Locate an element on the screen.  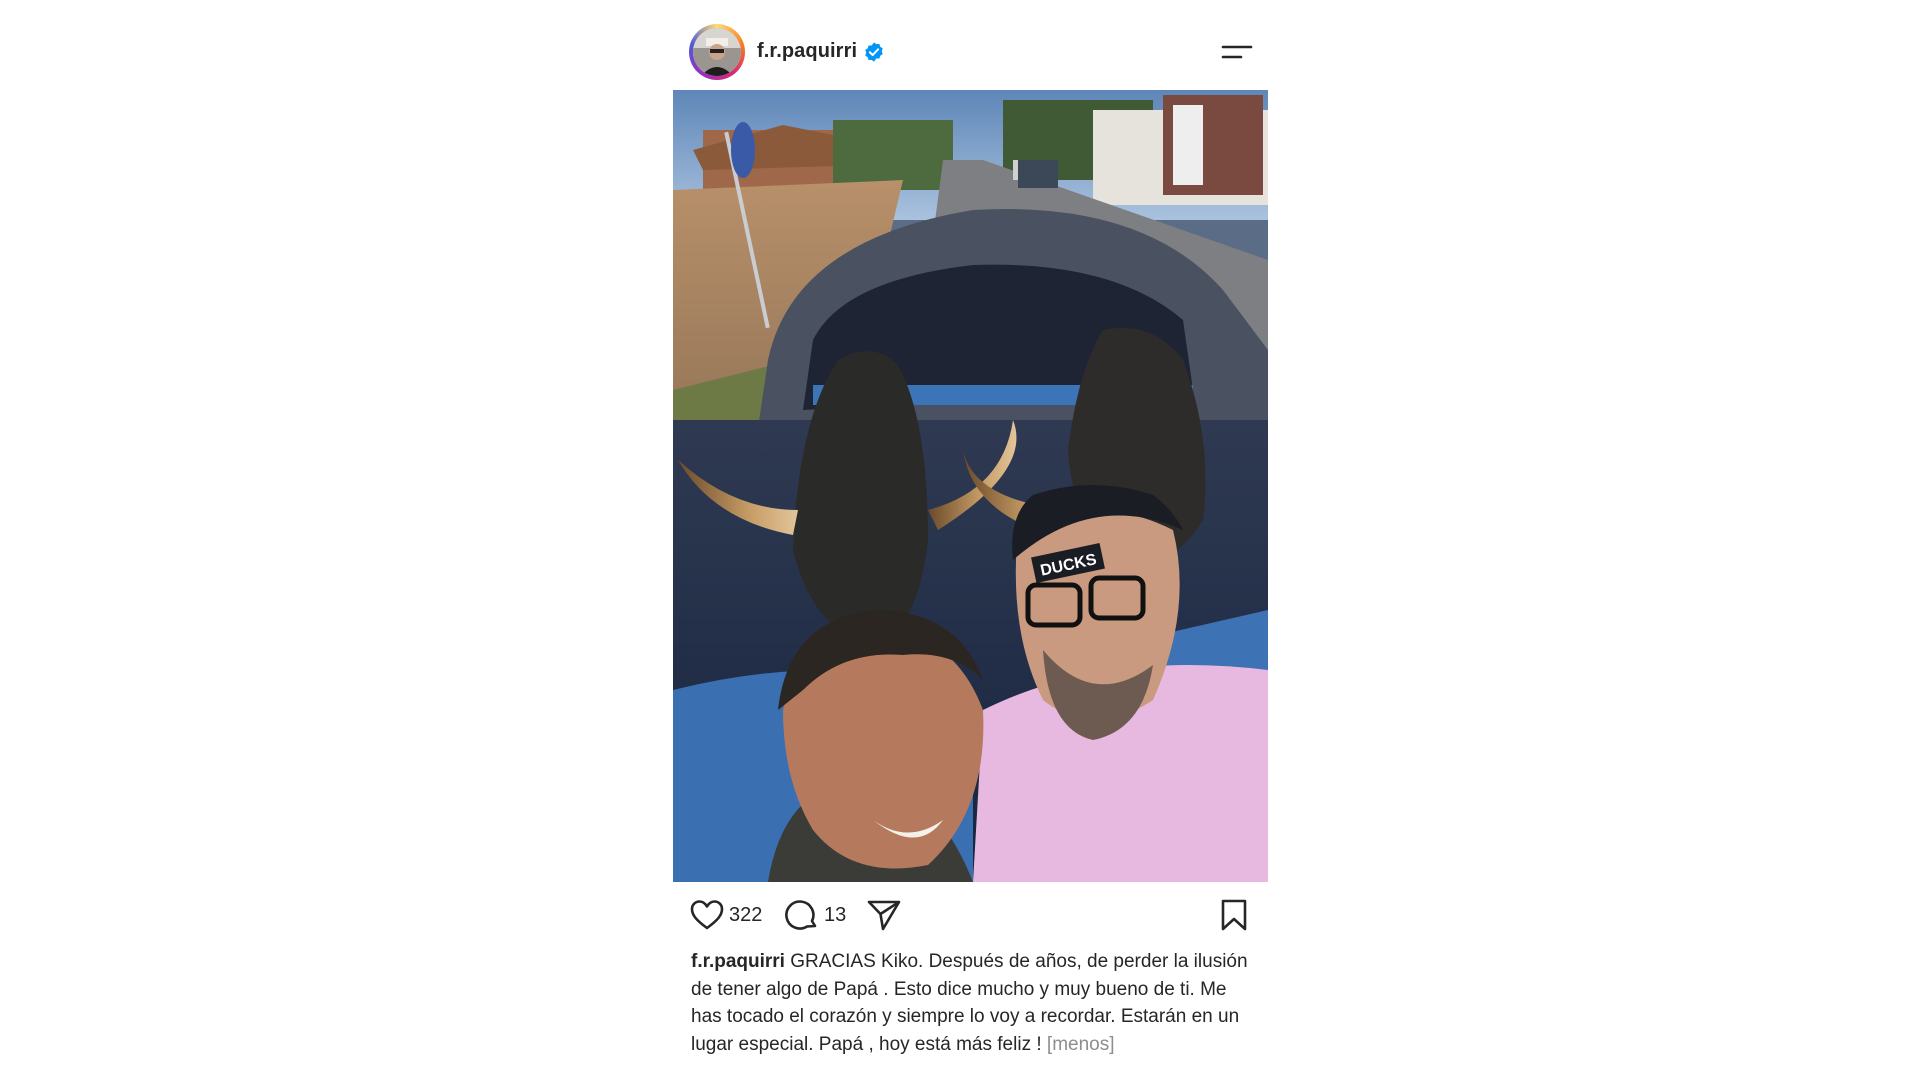
like-count: 322 is located at coordinates (745, 915).